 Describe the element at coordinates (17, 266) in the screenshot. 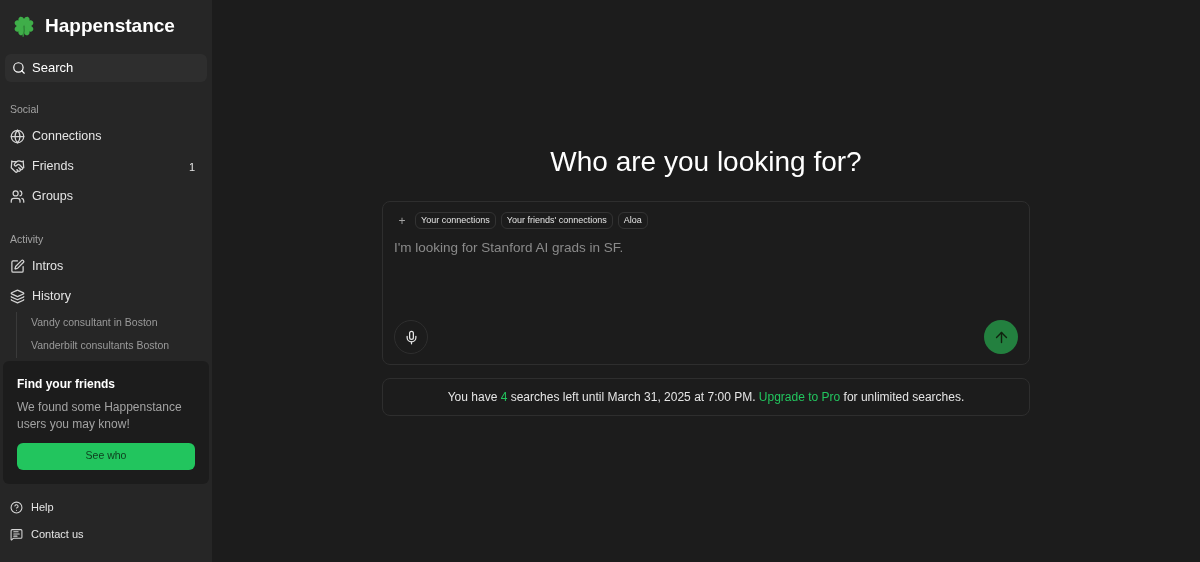

I see `edit-icon` at that location.